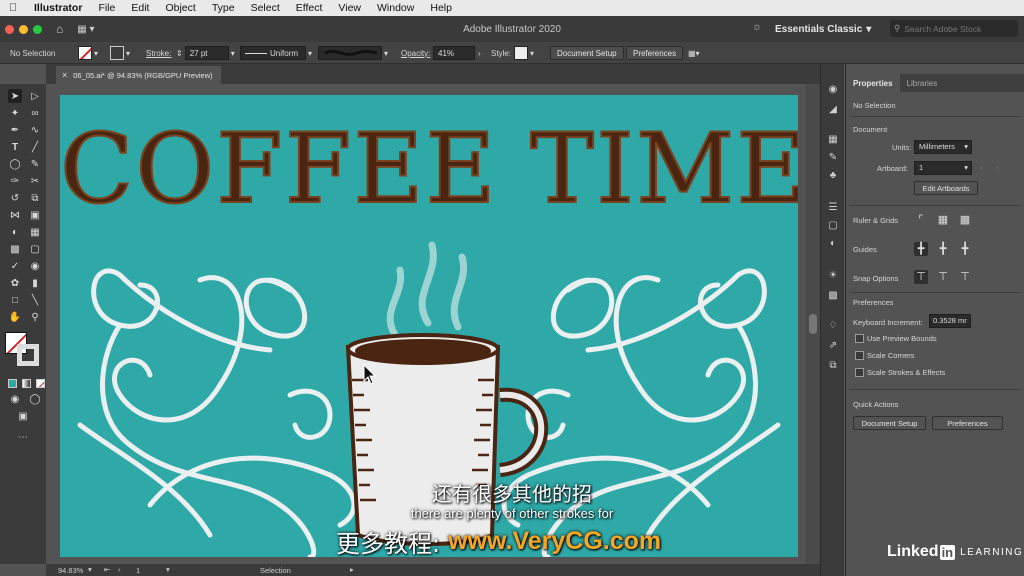 This screenshot has width=1024, height=576. I want to click on preferences-button: Preferences, so click(655, 53).